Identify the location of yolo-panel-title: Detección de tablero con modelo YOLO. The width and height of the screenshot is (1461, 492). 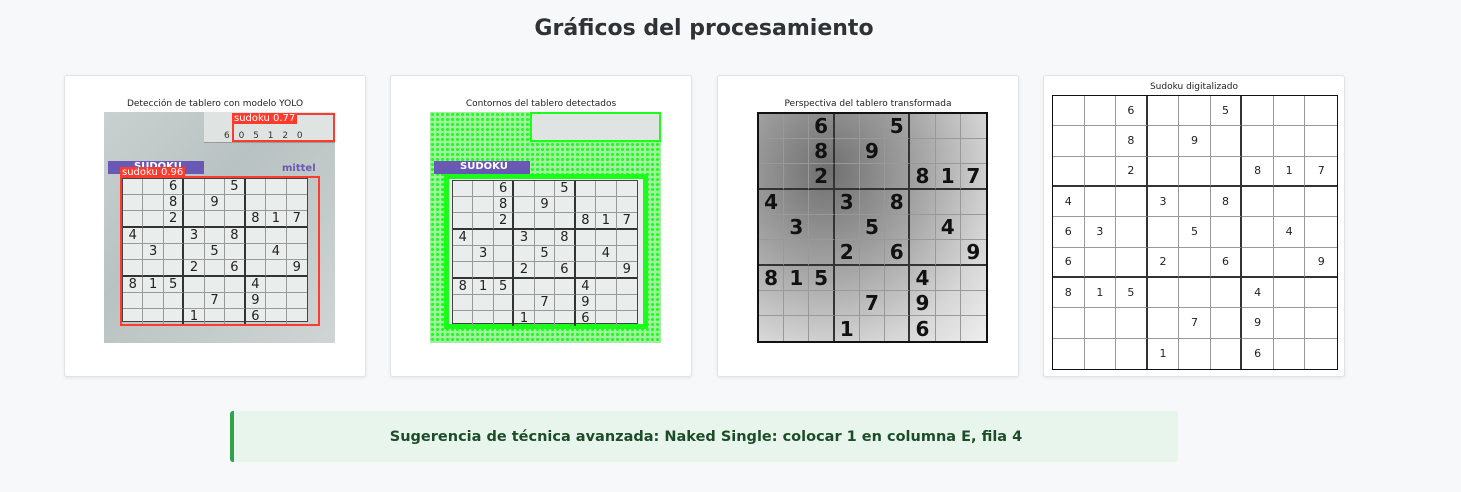
(215, 104).